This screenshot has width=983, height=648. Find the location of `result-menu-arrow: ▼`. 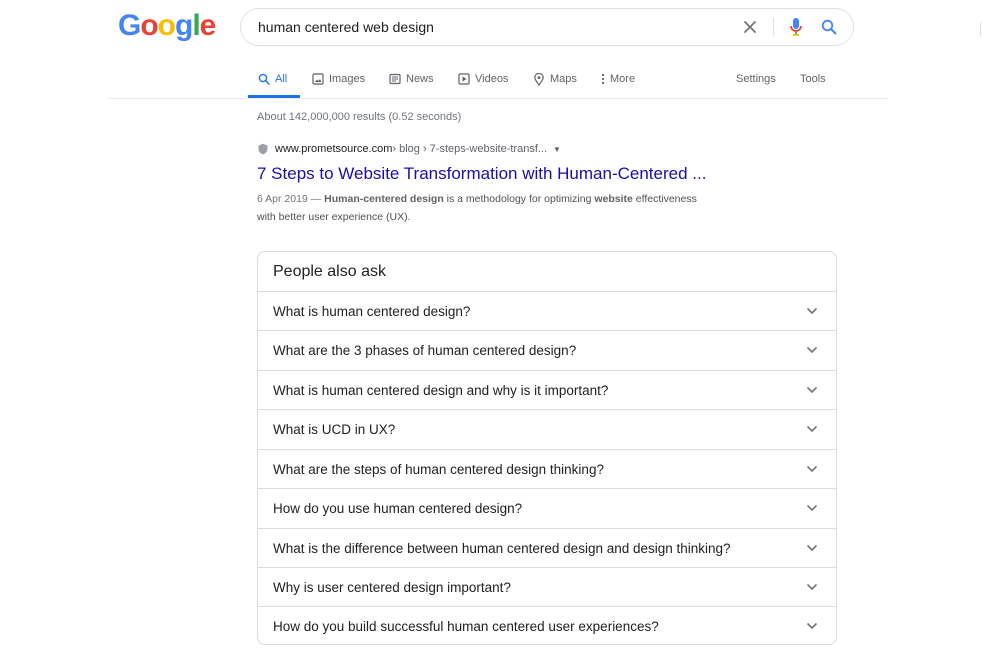

result-menu-arrow: ▼ is located at coordinates (557, 149).